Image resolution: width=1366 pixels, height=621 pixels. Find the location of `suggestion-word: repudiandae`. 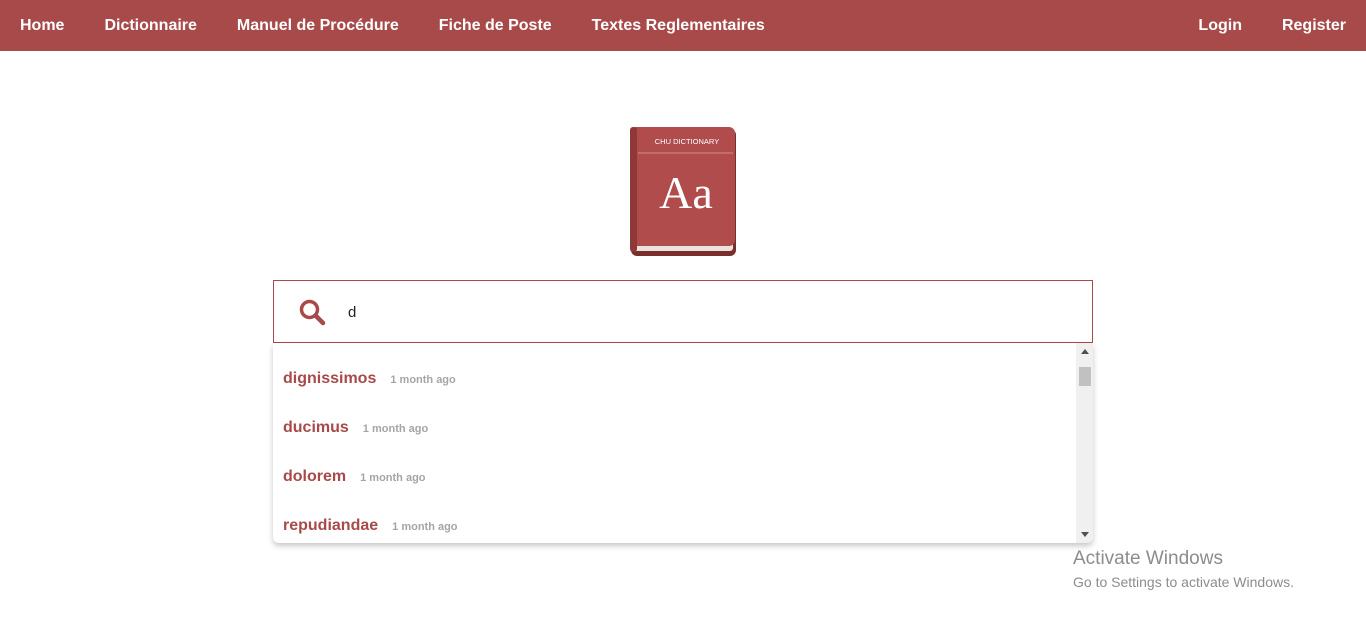

suggestion-word: repudiandae is located at coordinates (331, 525).